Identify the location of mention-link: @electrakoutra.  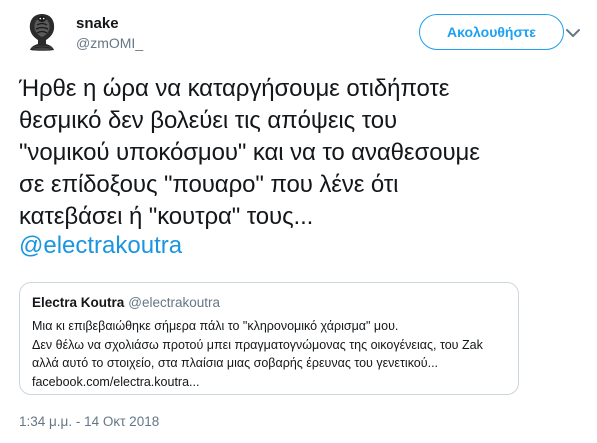
(100, 246).